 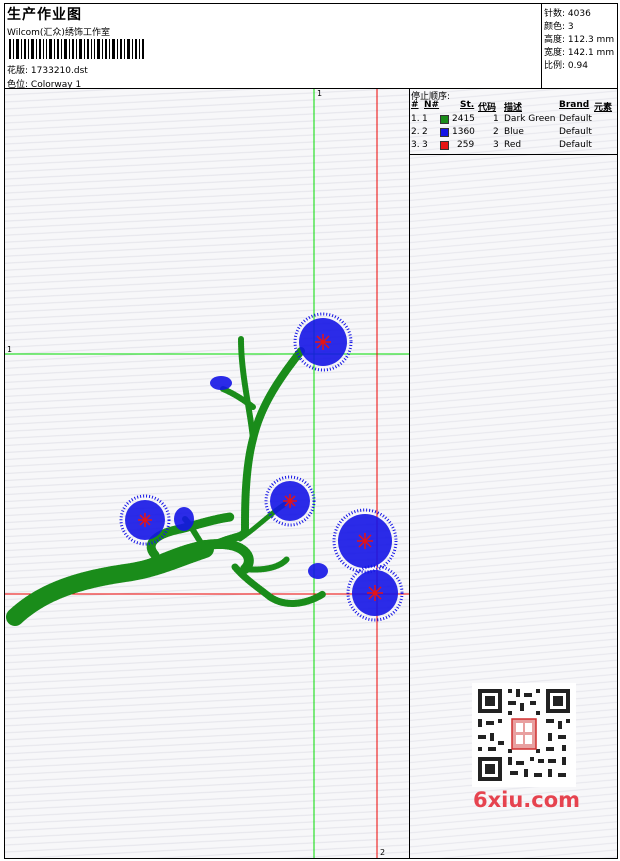 I want to click on watermark-brand: 6xiu.com, so click(x=527, y=800).